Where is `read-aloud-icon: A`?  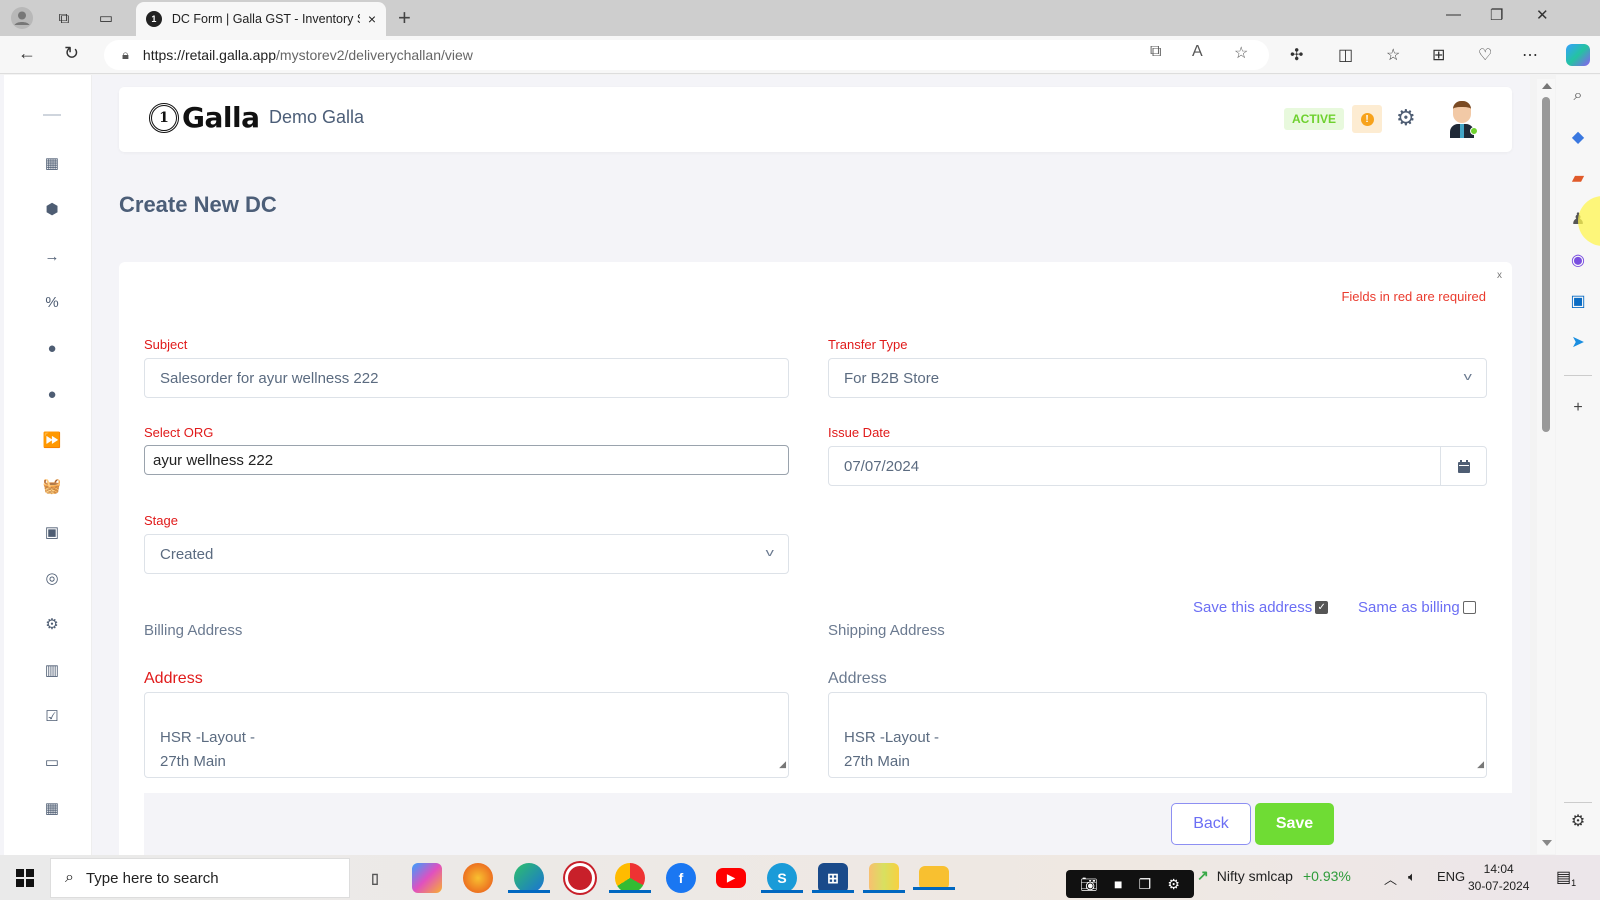
read-aloud-icon: A is located at coordinates (1197, 52).